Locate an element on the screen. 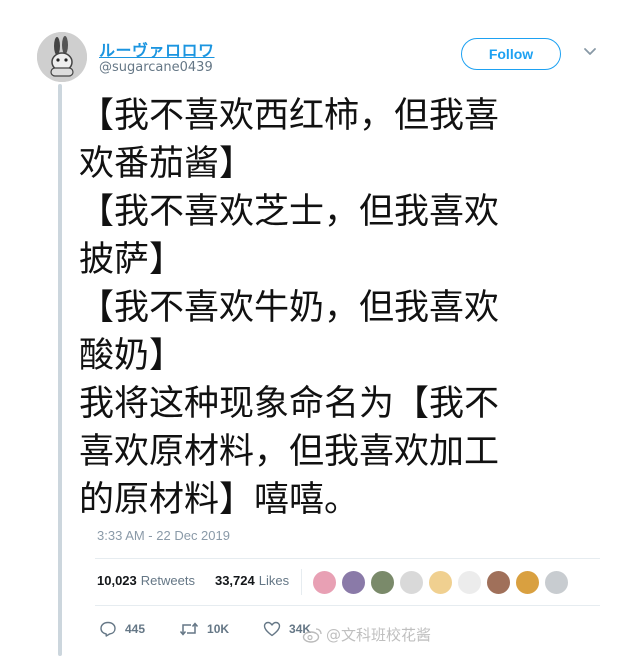  heart-icon is located at coordinates (272, 629).